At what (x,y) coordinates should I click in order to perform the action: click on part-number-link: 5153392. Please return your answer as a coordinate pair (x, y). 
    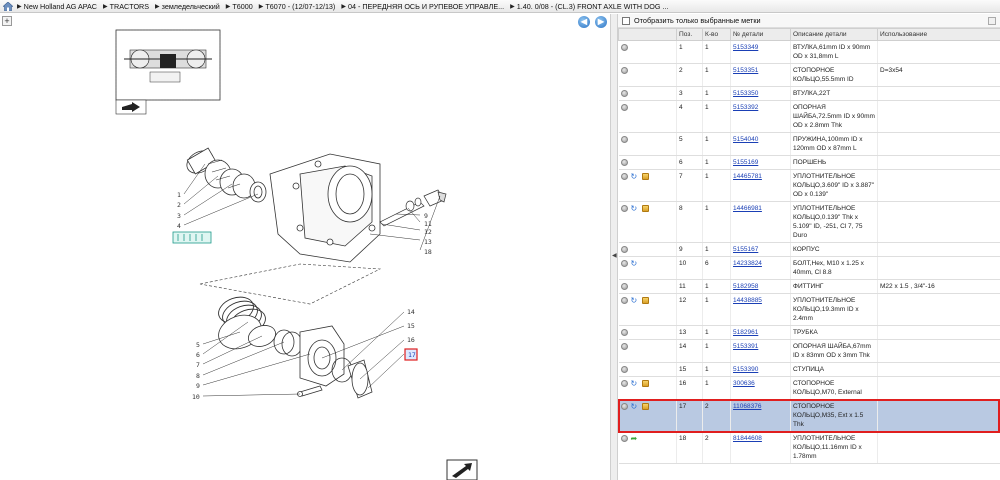
    Looking at the image, I should click on (745, 107).